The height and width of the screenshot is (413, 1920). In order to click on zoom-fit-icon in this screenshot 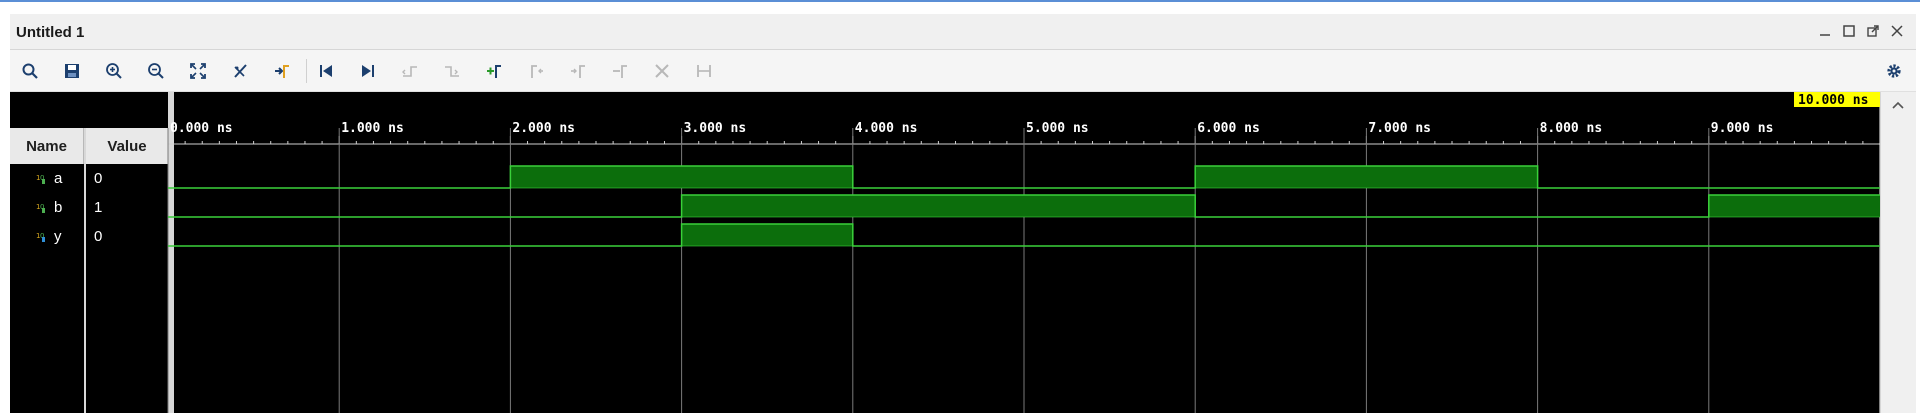, I will do `click(198, 71)`.